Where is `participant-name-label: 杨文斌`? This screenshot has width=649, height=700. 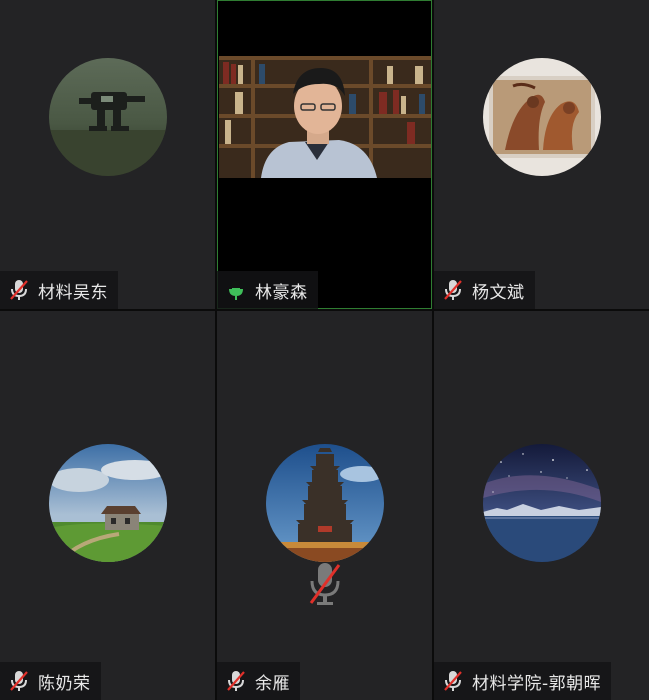 participant-name-label: 杨文斌 is located at coordinates (484, 290).